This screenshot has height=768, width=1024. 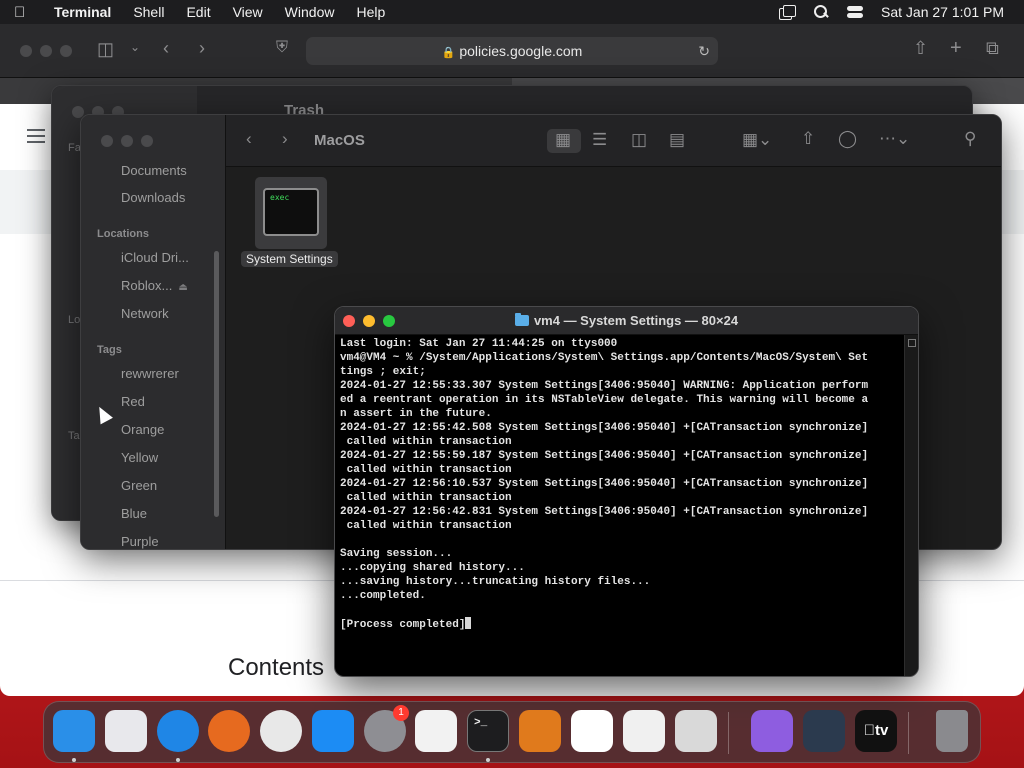 What do you see at coordinates (139, 457) in the screenshot?
I see `sidebar-tag-yellow: Yellow` at bounding box center [139, 457].